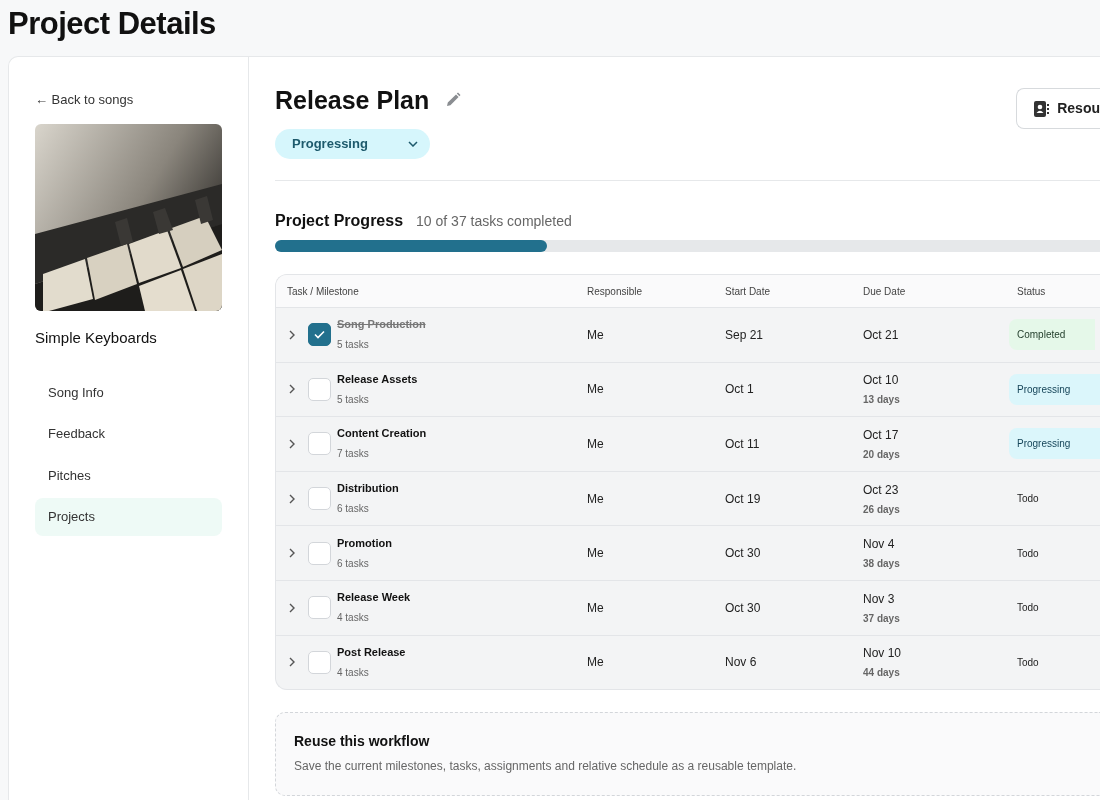 The image size is (1100, 800). I want to click on days-remaining: 44 days, so click(882, 673).